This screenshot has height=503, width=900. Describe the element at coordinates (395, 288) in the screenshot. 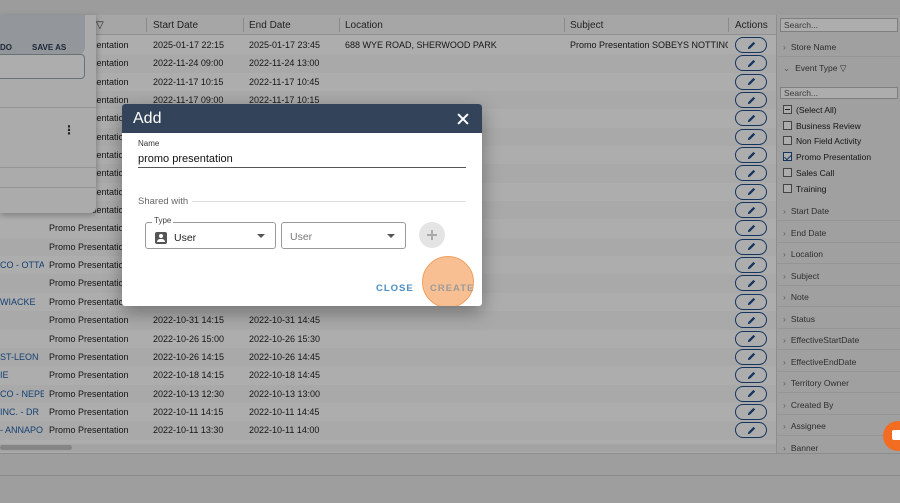

I see `close-button: CLOSE` at that location.